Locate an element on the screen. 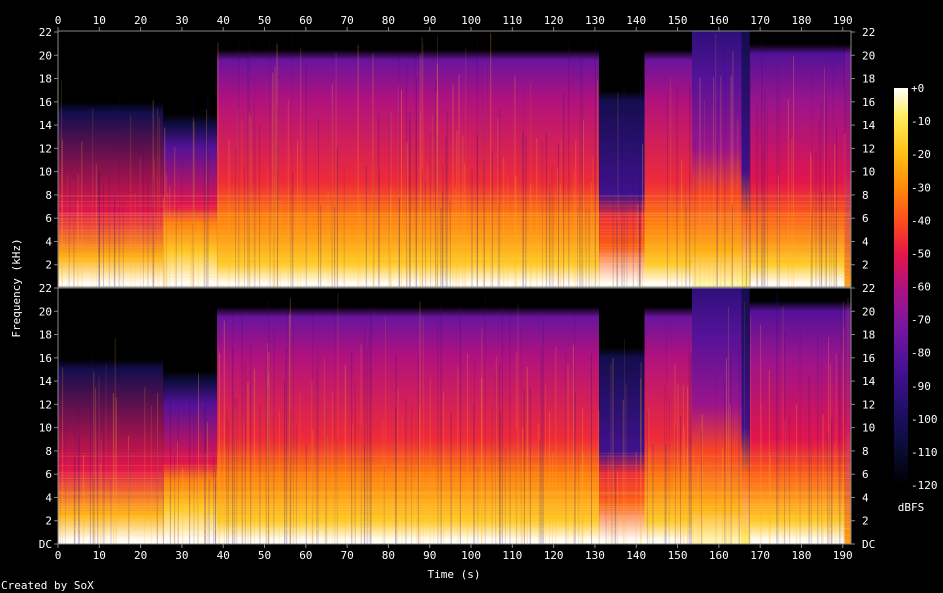  y-tick-label-right: 20 is located at coordinates (868, 55).